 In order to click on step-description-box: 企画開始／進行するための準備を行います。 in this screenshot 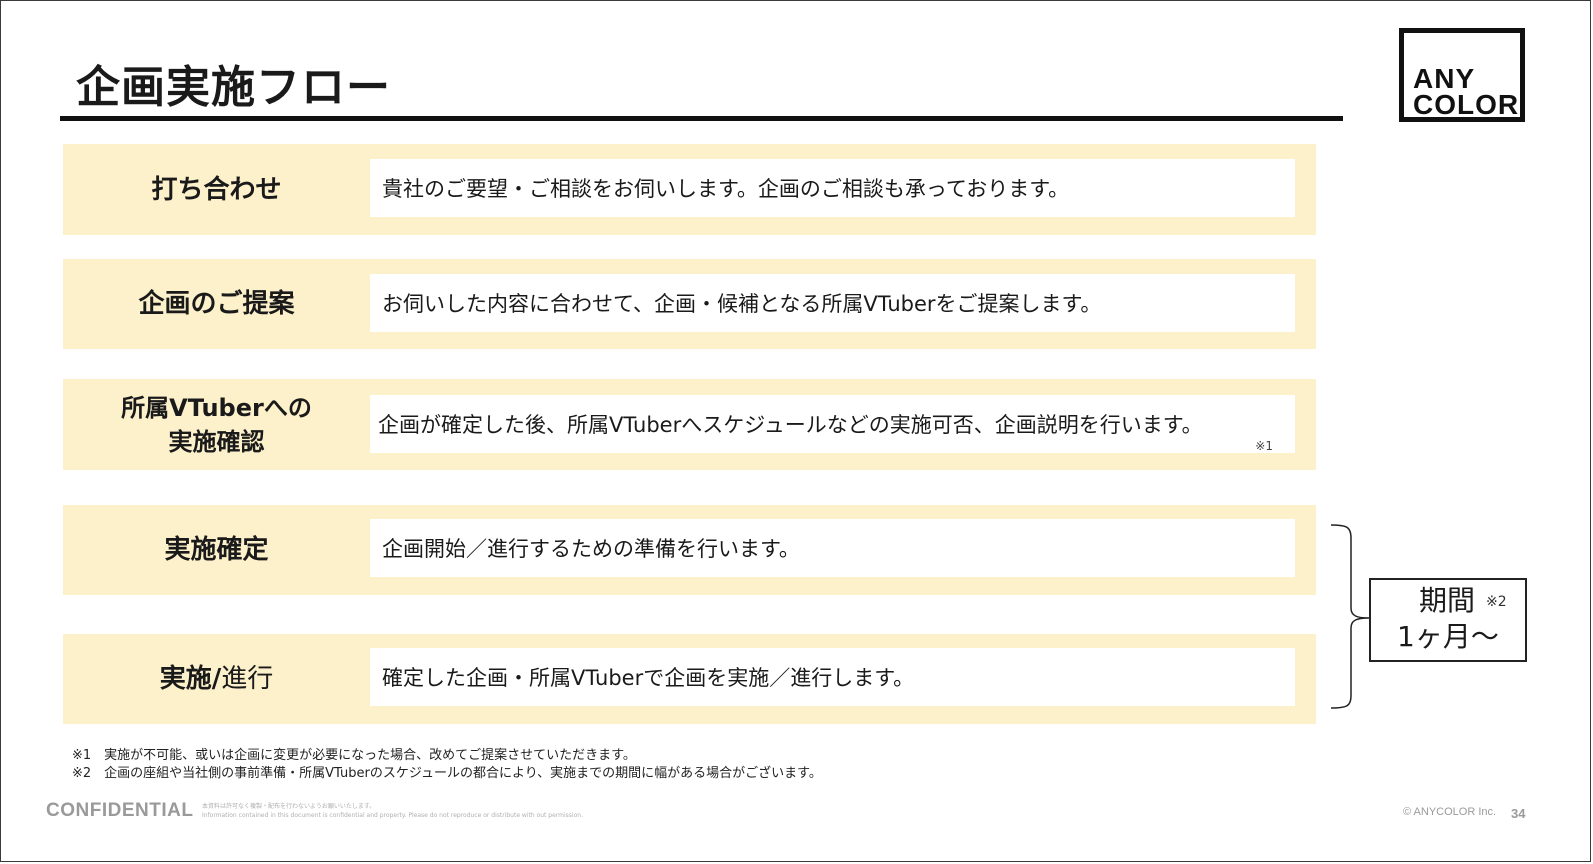, I will do `click(832, 548)`.